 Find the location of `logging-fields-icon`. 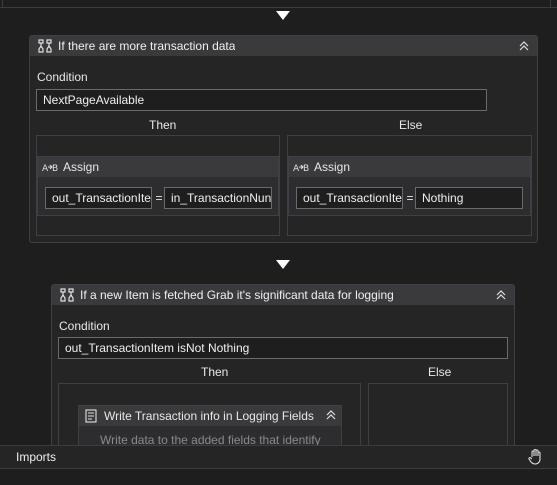

logging-fields-icon is located at coordinates (91, 416).